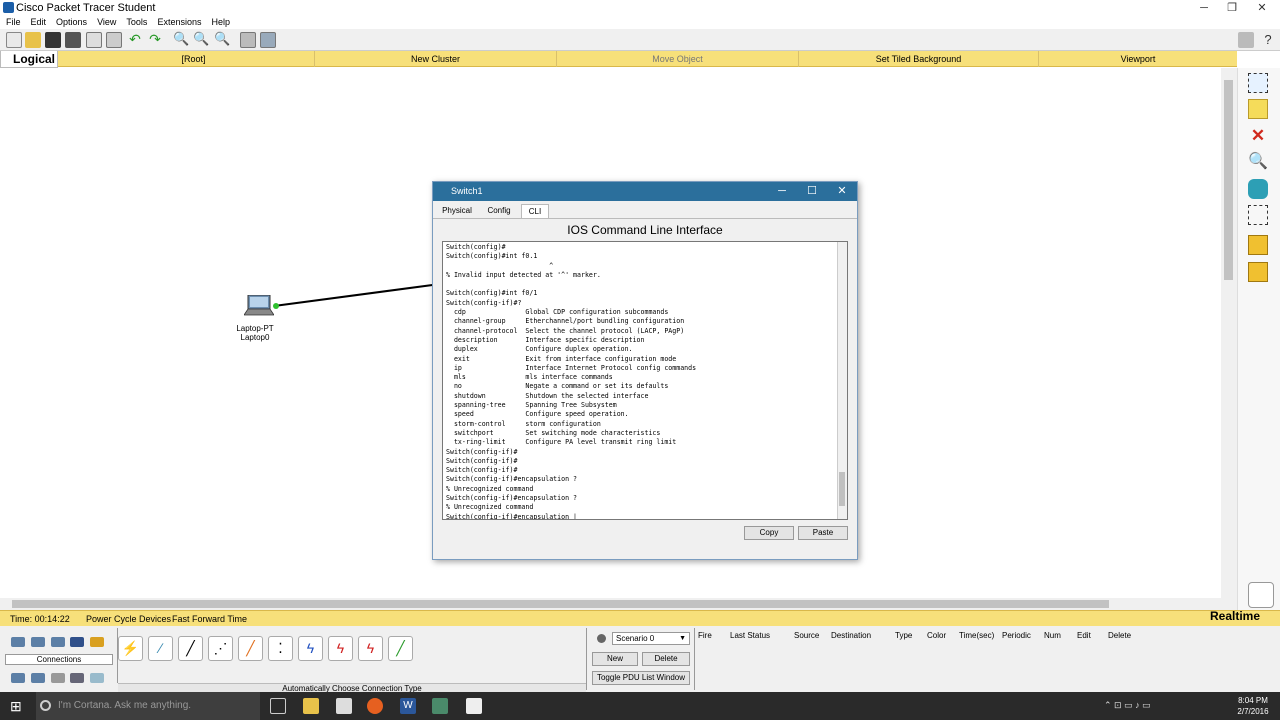  What do you see at coordinates (220, 22) in the screenshot?
I see `menu-help: Help` at bounding box center [220, 22].